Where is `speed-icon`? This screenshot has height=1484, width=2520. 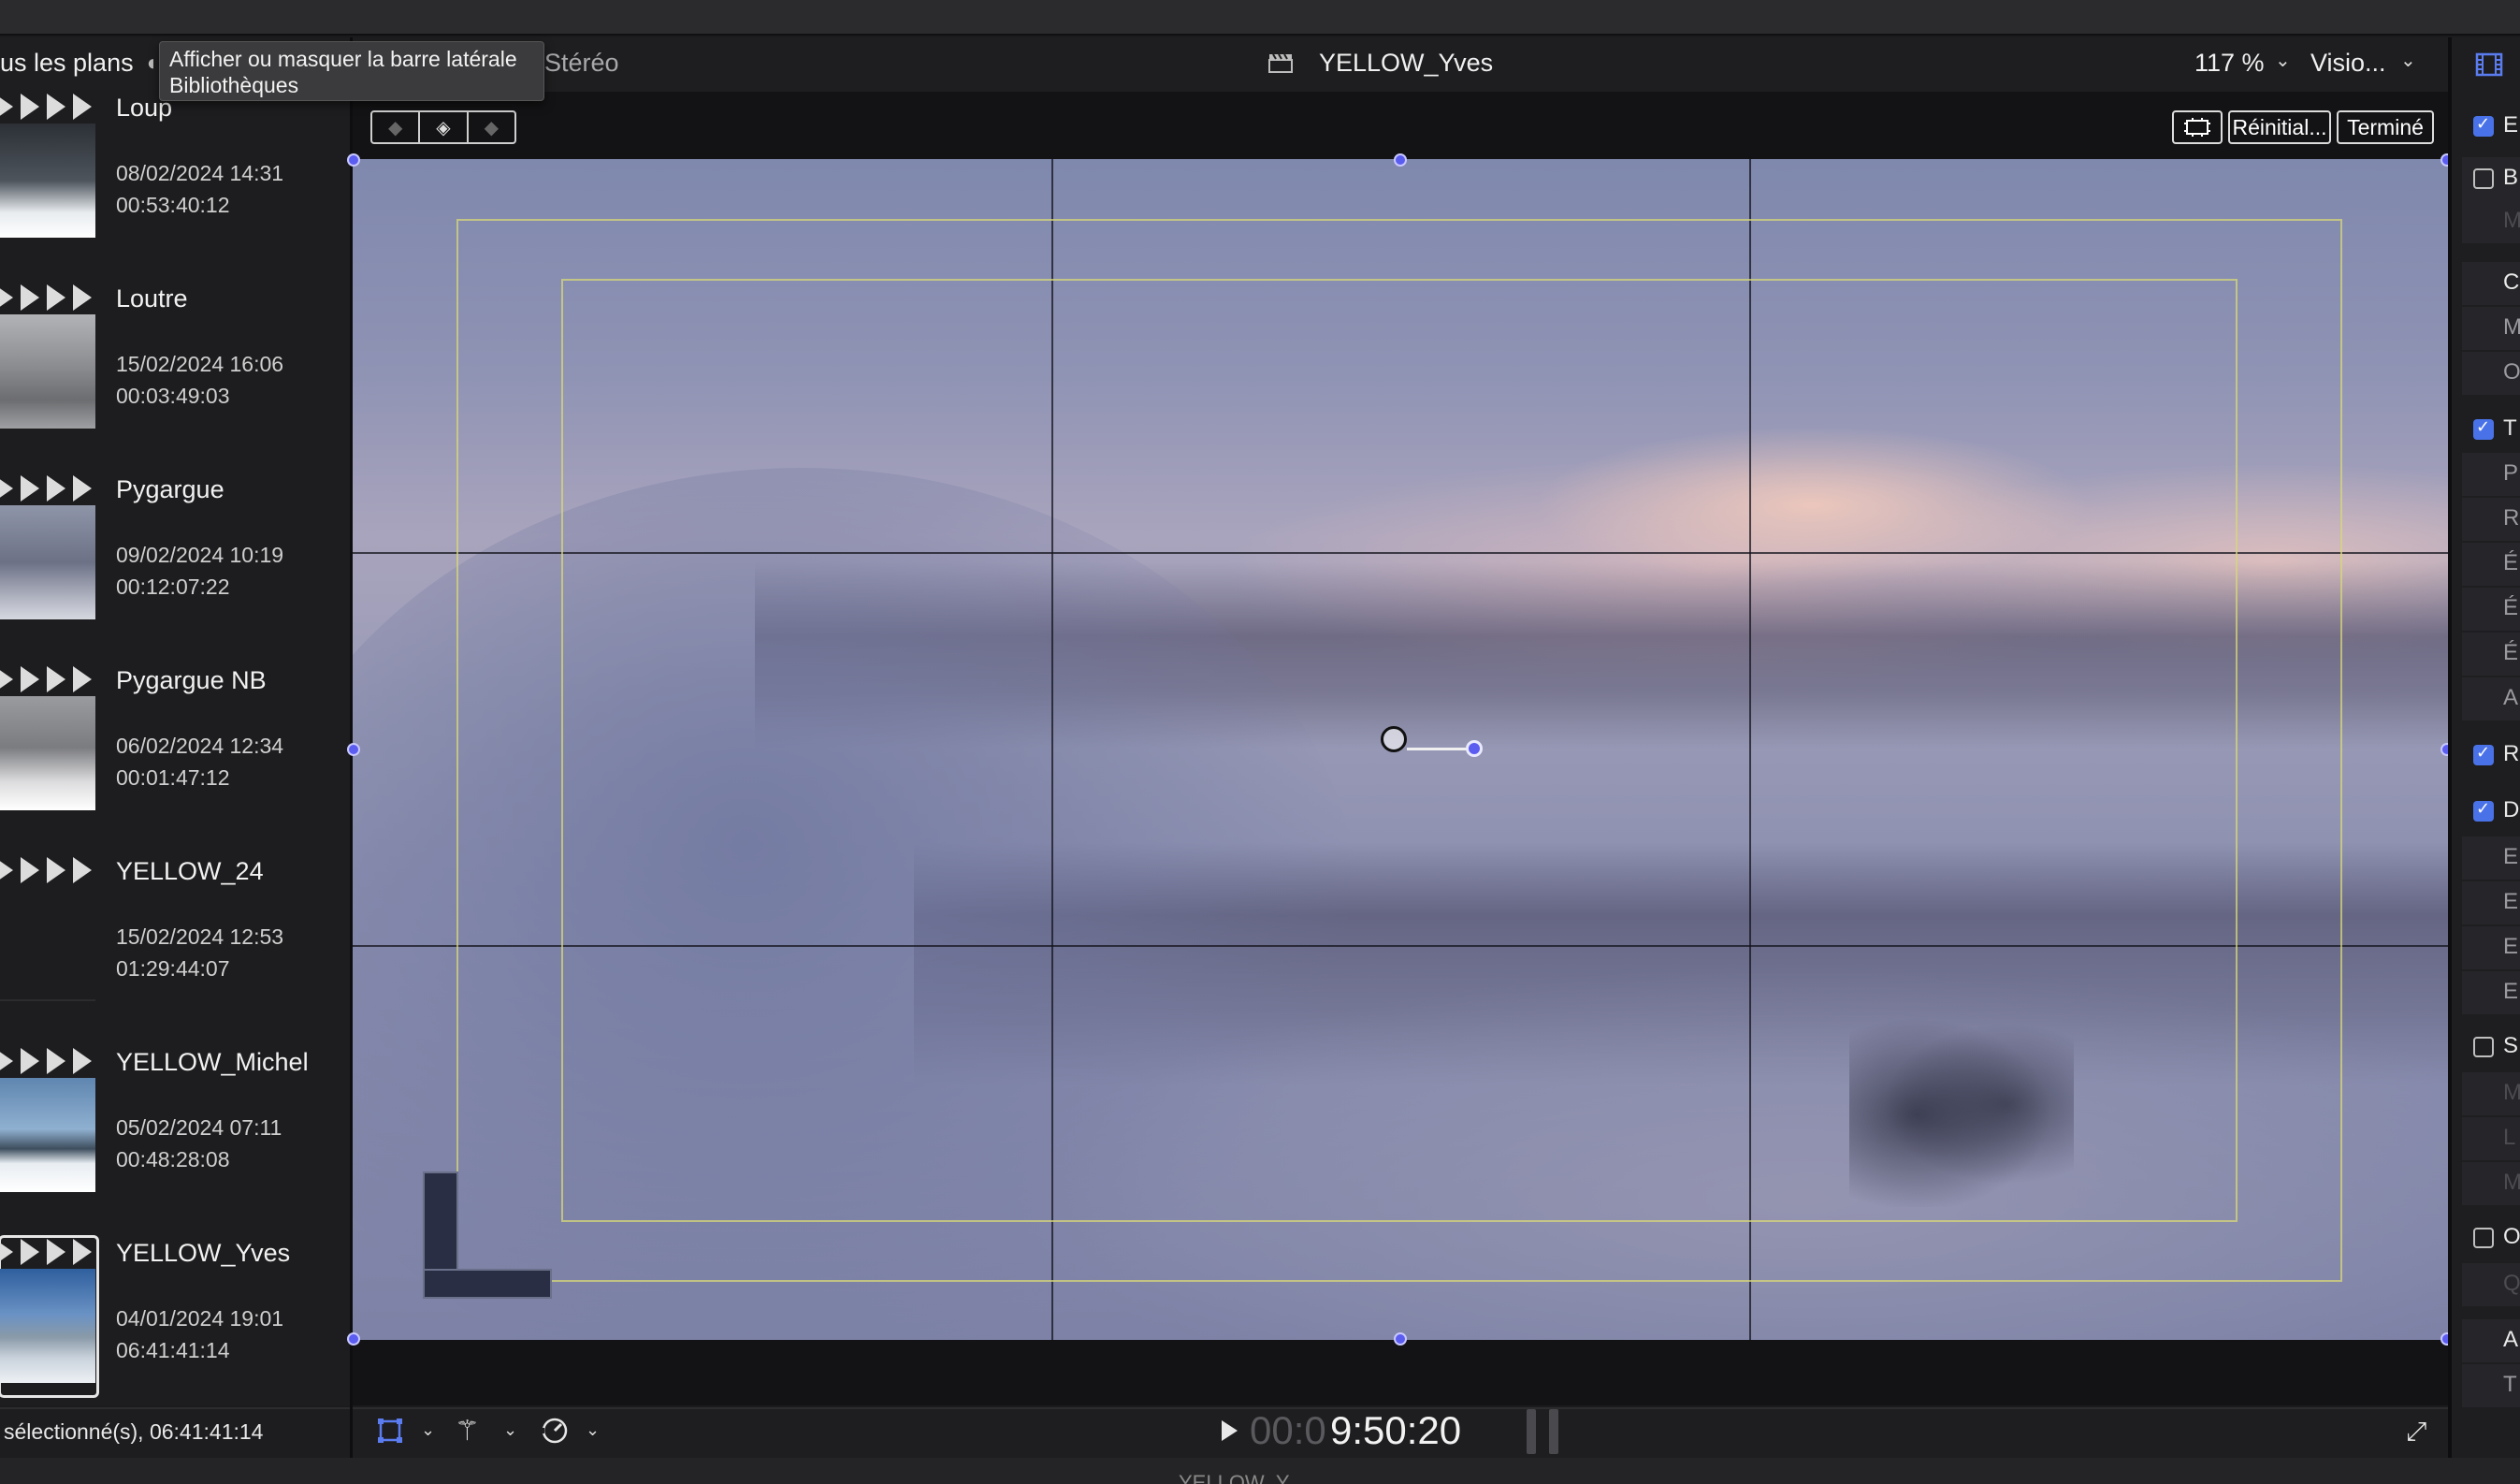
speed-icon is located at coordinates (555, 1431).